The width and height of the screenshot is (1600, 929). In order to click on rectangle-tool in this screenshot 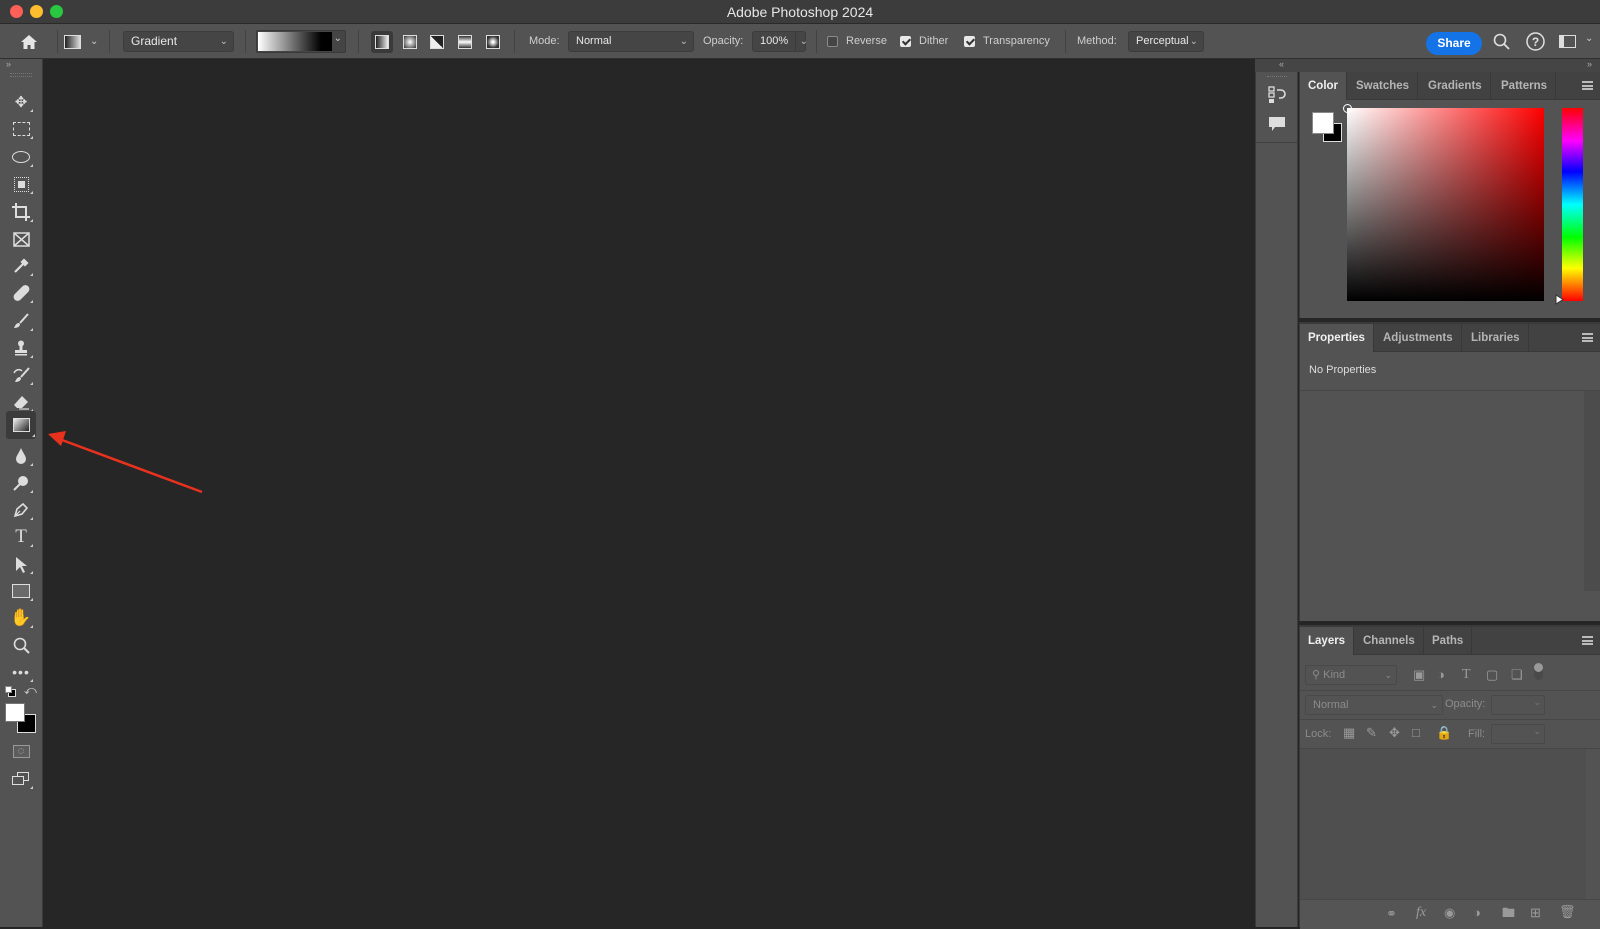, I will do `click(21, 591)`.